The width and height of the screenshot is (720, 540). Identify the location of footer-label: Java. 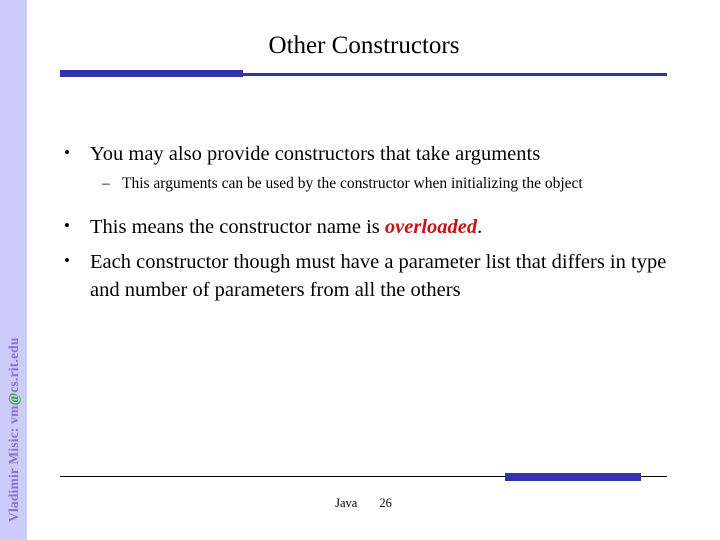
(346, 503).